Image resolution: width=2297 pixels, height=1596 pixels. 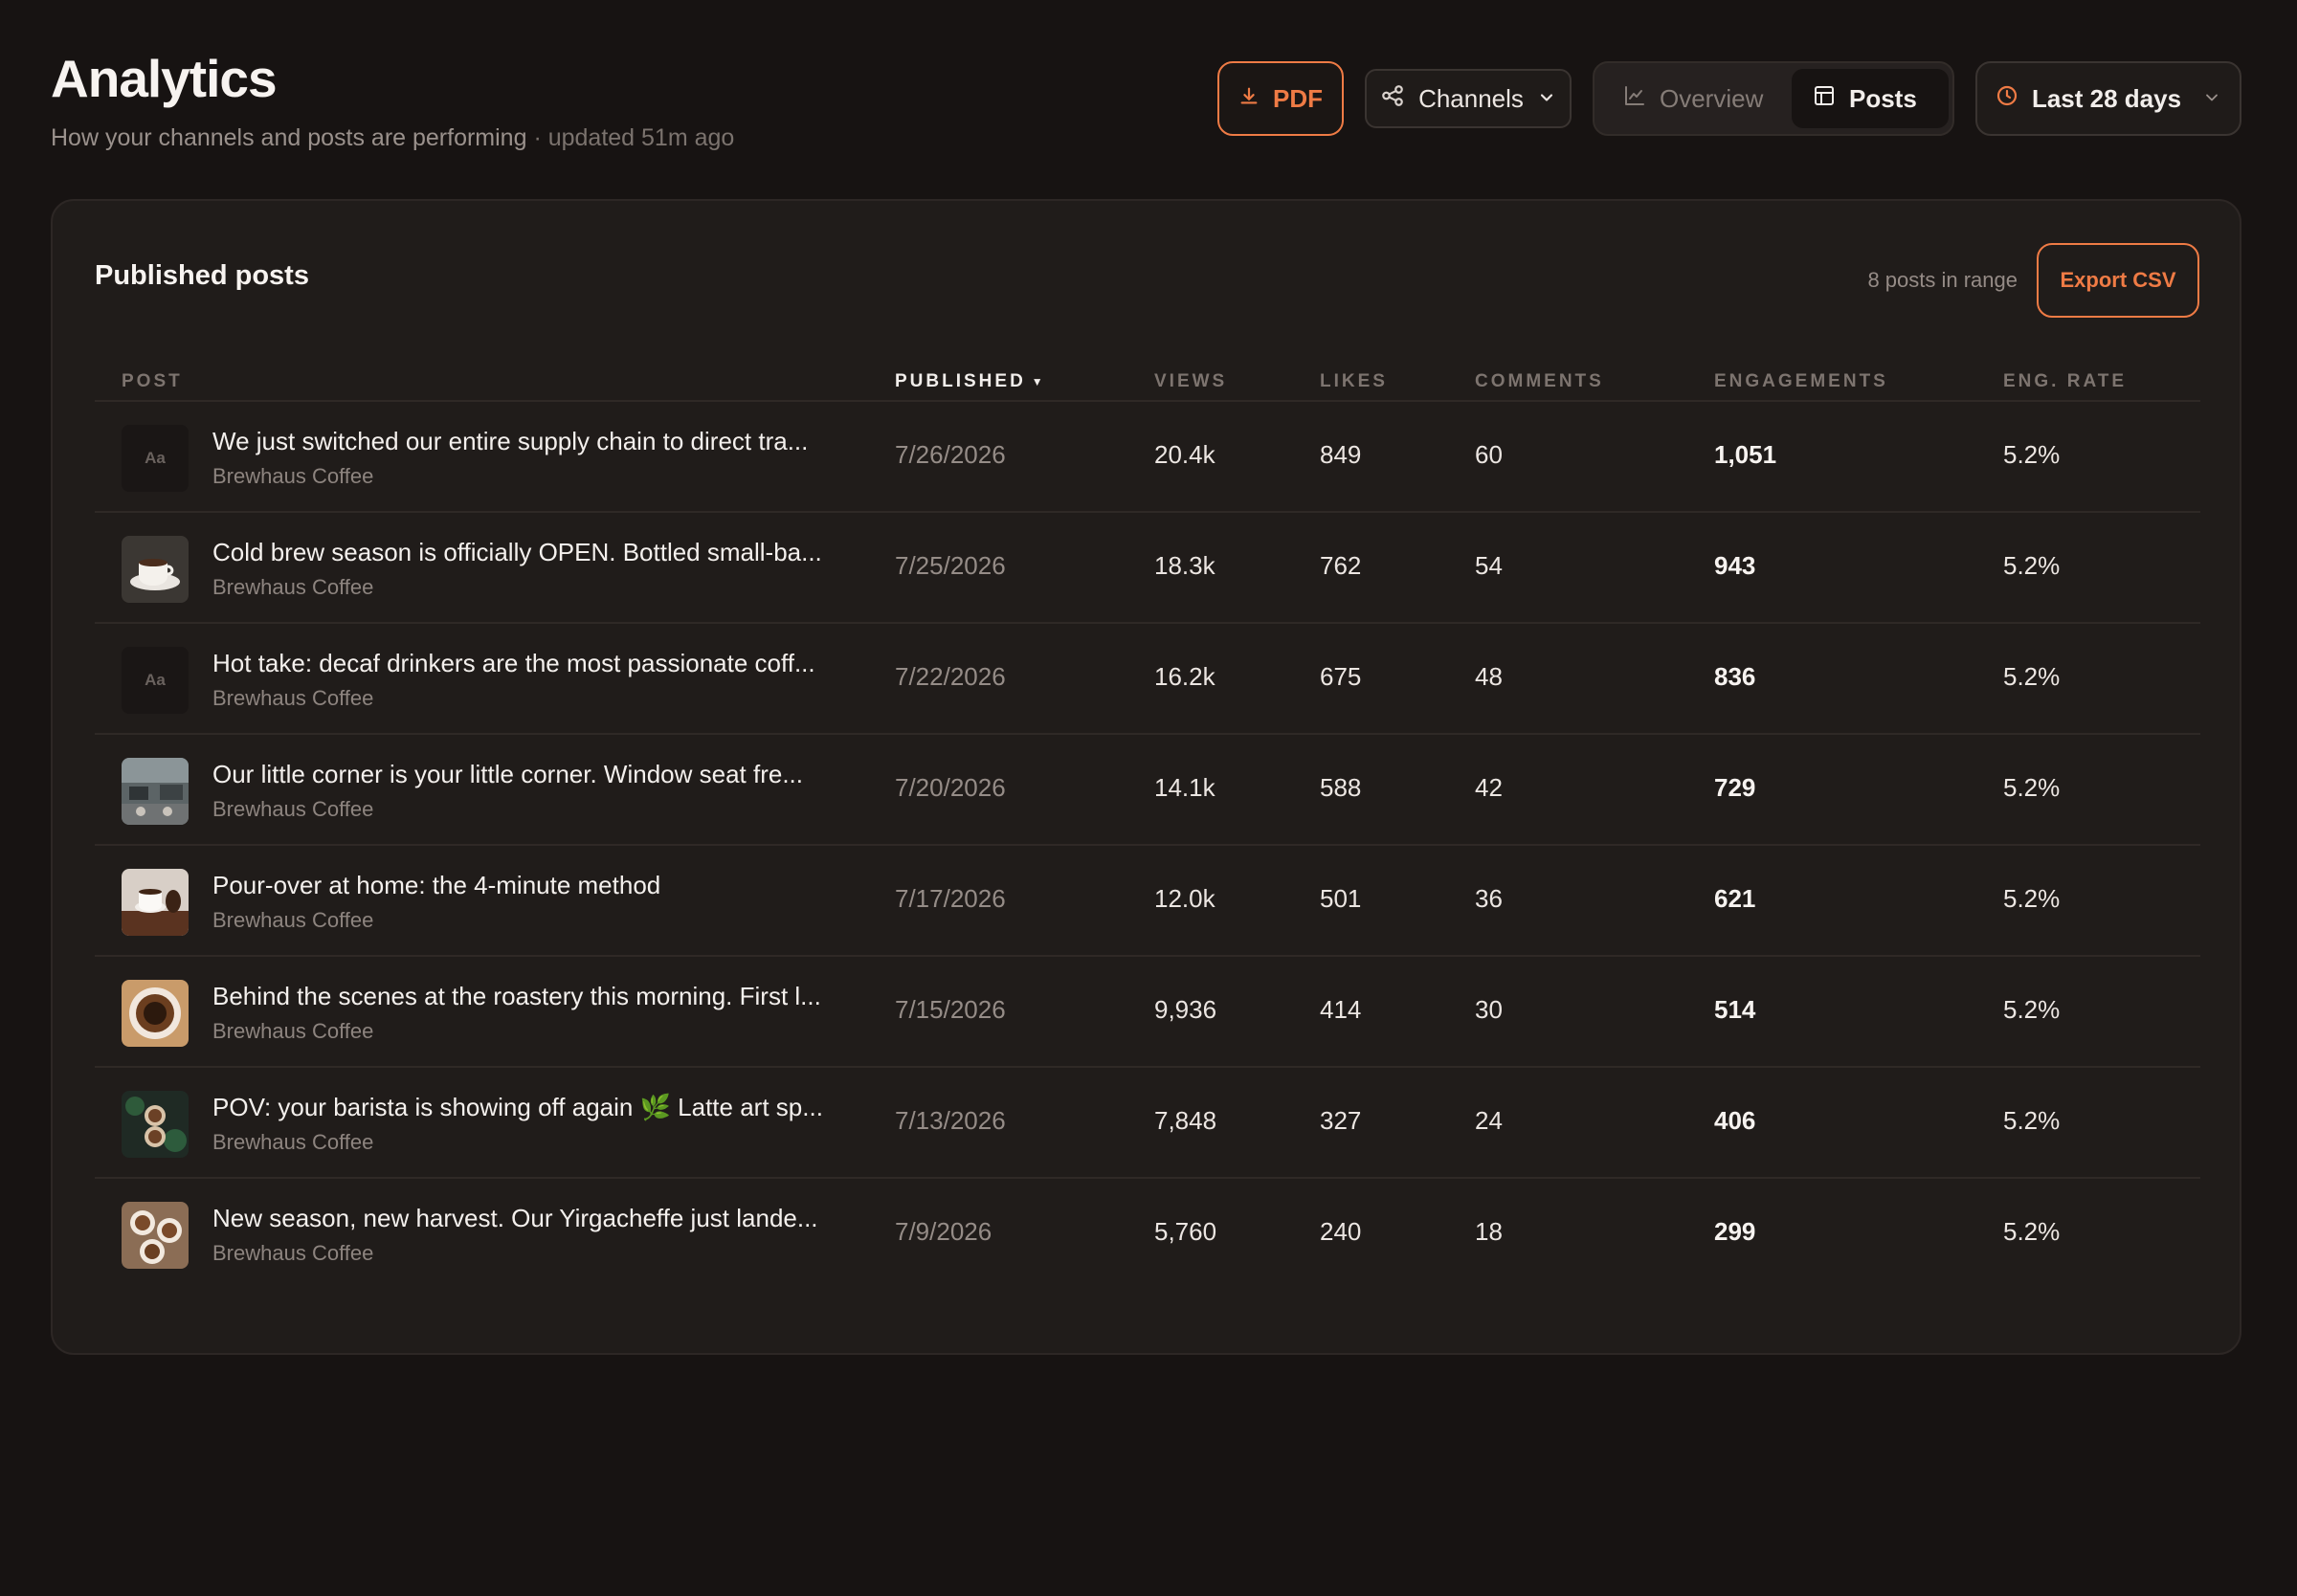 I want to click on column-header-published-label: PUBLISHED, so click(x=960, y=381).